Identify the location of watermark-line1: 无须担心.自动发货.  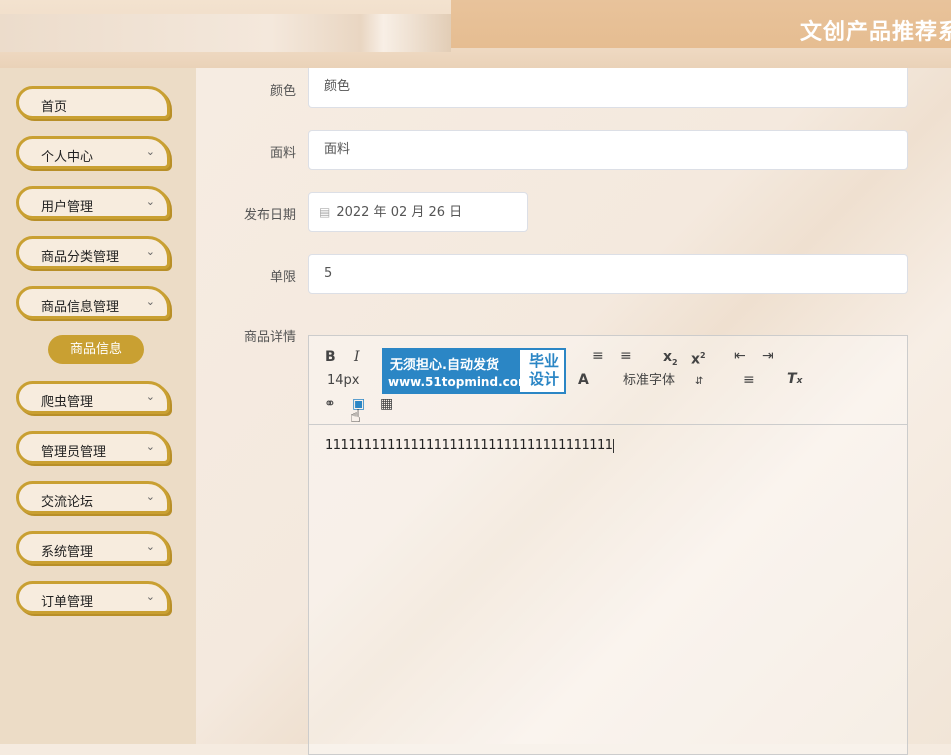
(444, 365).